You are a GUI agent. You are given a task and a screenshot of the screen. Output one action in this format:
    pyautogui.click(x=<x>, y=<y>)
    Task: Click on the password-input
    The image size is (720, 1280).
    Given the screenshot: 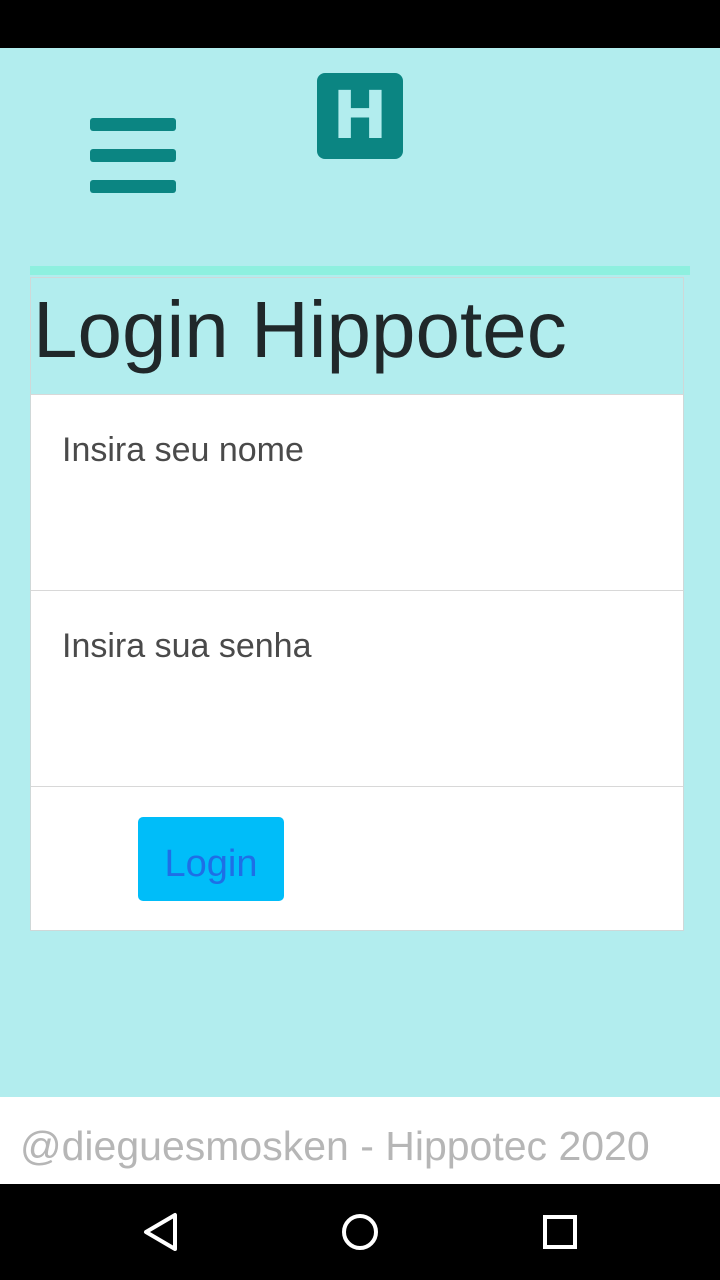 What is the action you would take?
    pyautogui.click(x=357, y=646)
    